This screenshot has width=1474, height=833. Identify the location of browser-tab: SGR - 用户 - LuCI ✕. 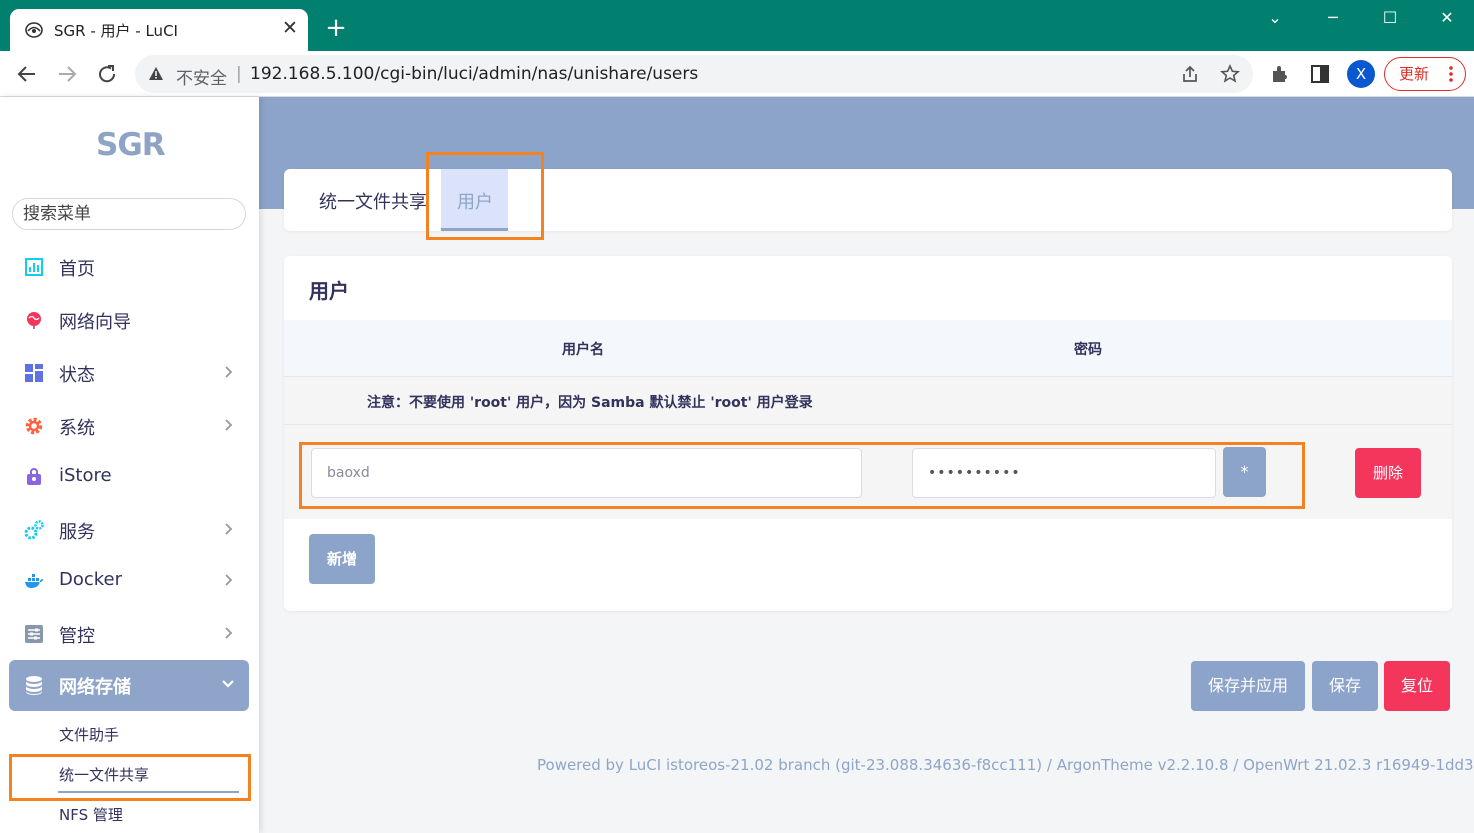
(159, 30).